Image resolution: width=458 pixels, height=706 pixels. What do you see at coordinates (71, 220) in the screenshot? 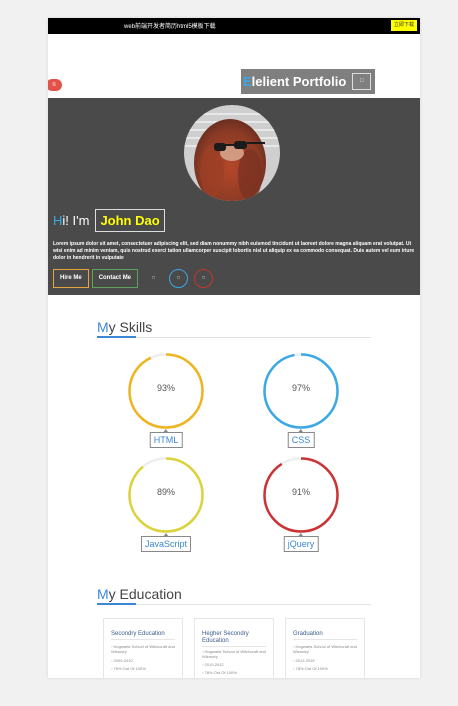
I see `greeting-text: Hi! I'm` at bounding box center [71, 220].